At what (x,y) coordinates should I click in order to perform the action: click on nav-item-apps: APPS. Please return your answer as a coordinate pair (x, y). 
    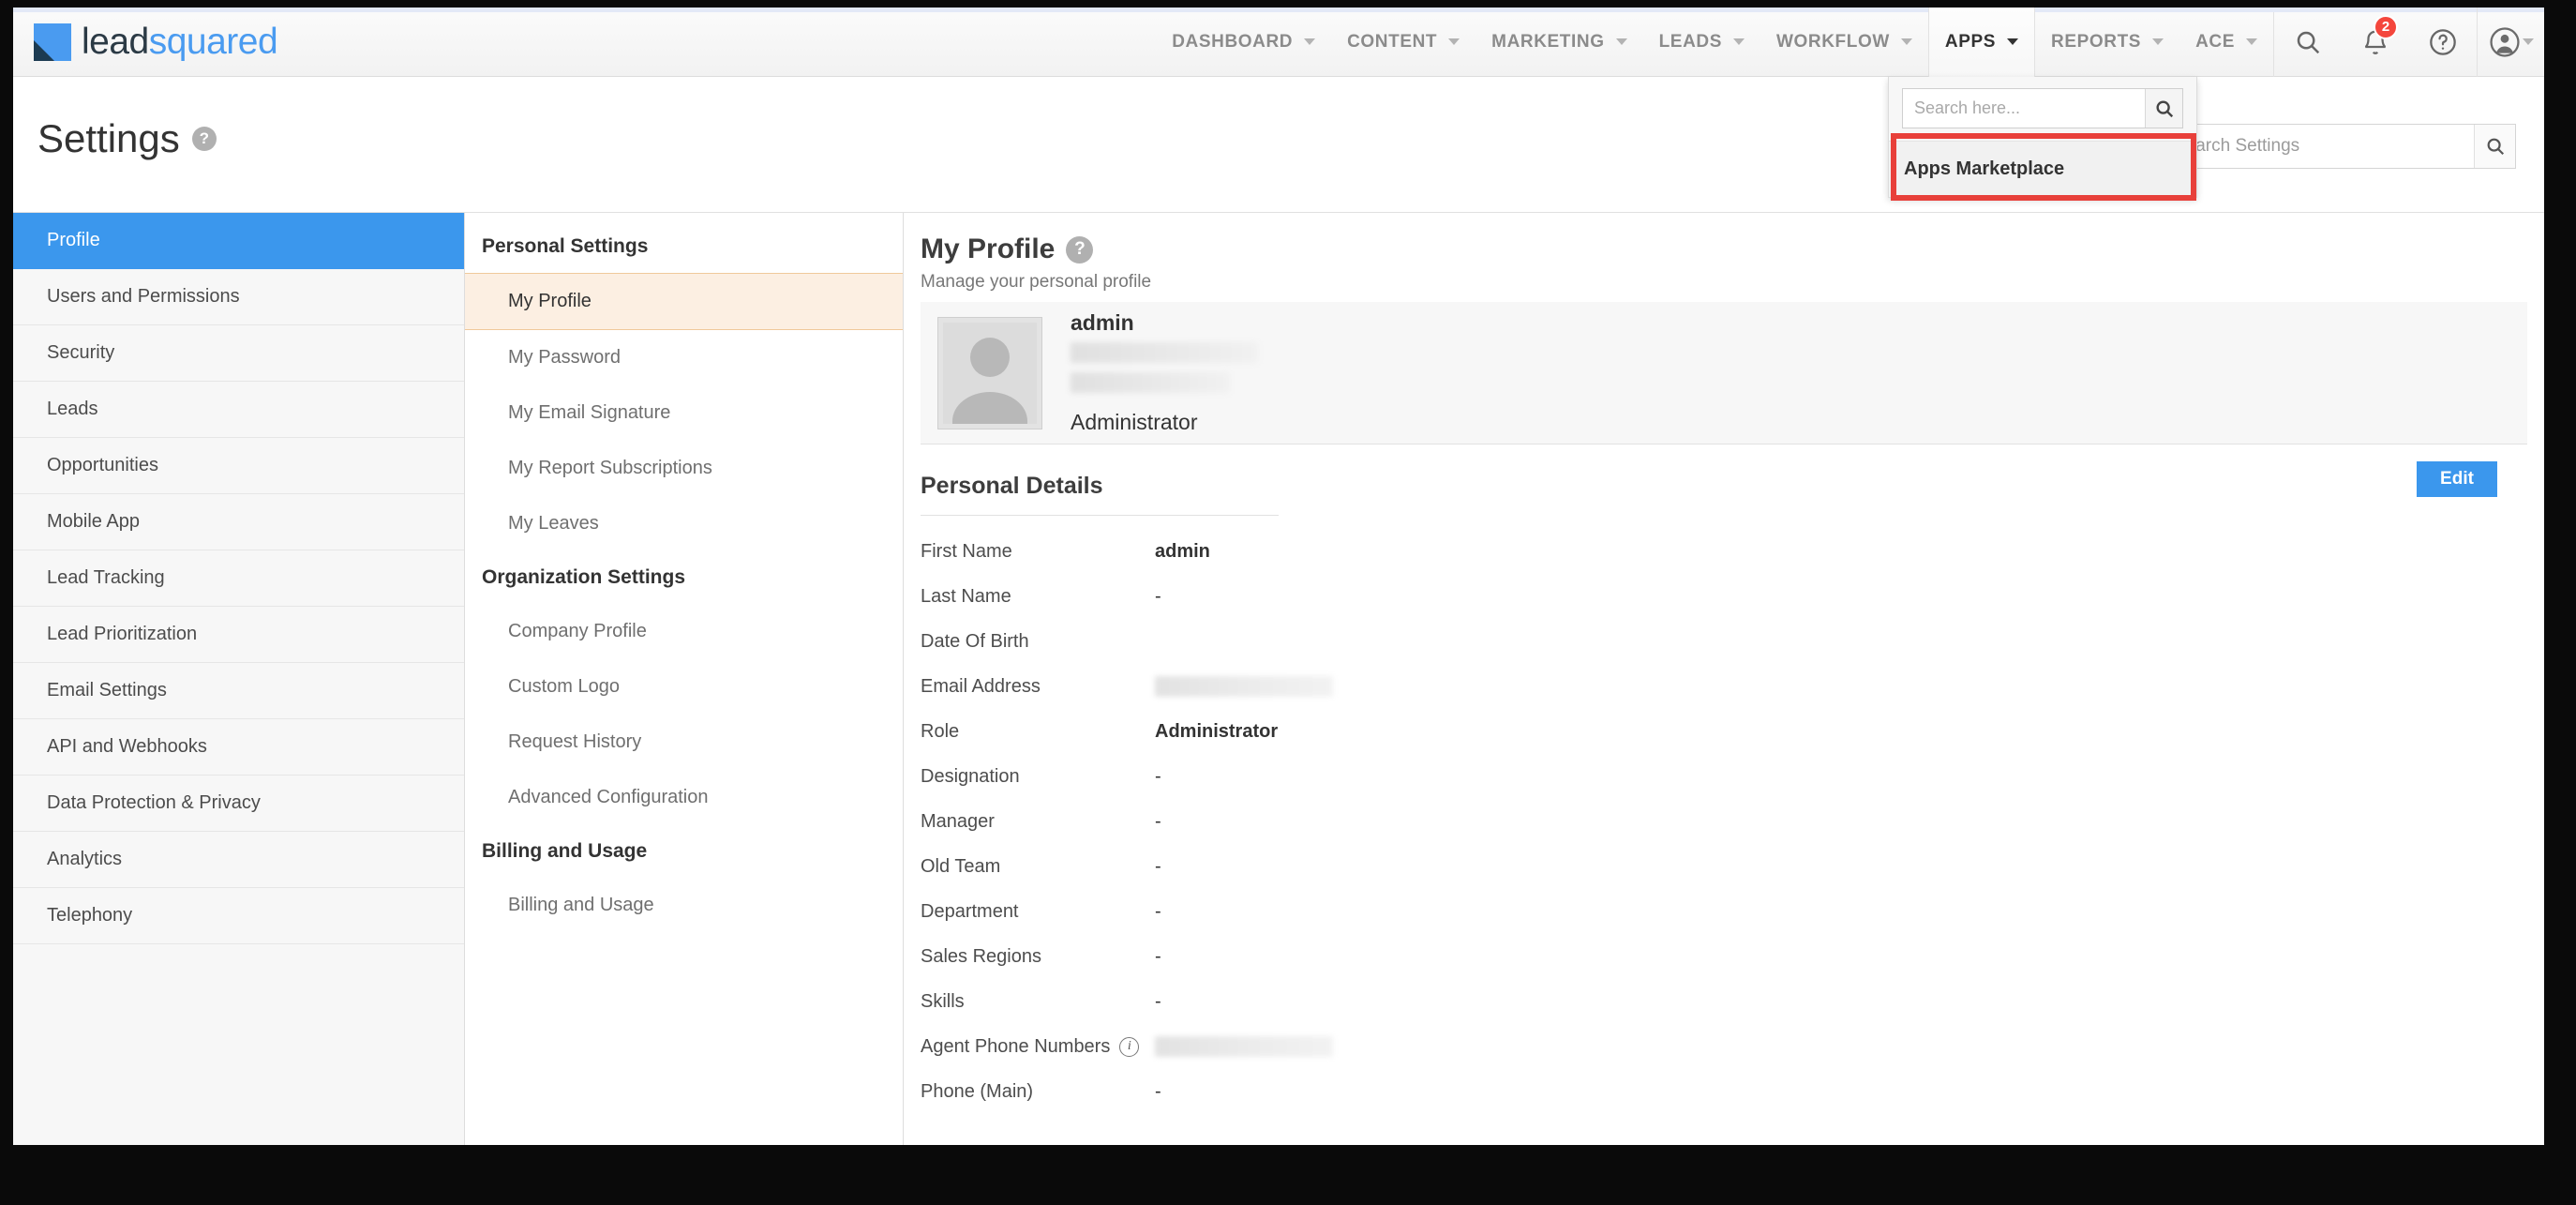
    Looking at the image, I should click on (1981, 42).